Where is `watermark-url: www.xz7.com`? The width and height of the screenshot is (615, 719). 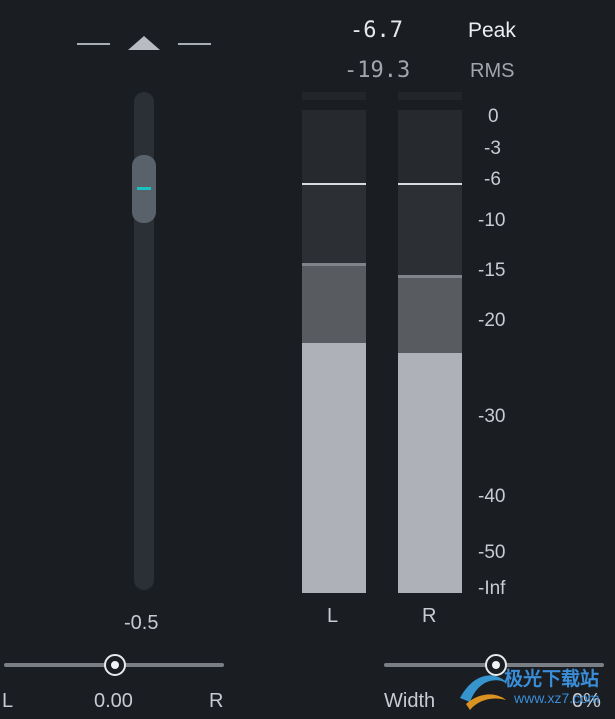 watermark-url: www.xz7.com is located at coordinates (557, 698).